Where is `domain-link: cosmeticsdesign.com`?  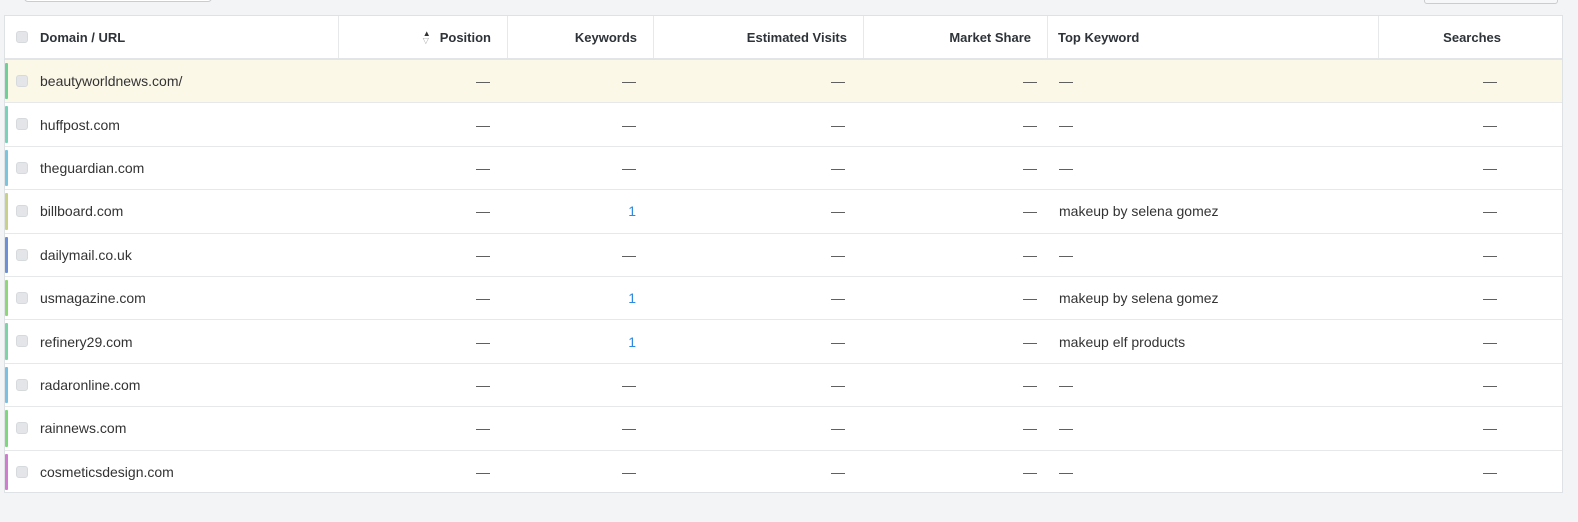 domain-link: cosmeticsdesign.com is located at coordinates (107, 472).